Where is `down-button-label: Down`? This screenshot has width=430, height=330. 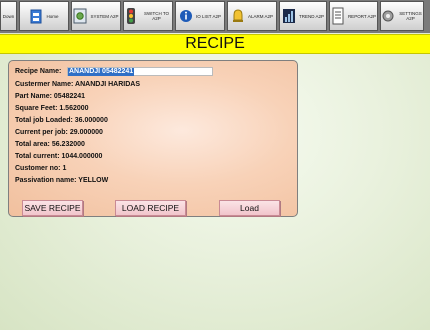
down-button-label: Down is located at coordinates (8, 16).